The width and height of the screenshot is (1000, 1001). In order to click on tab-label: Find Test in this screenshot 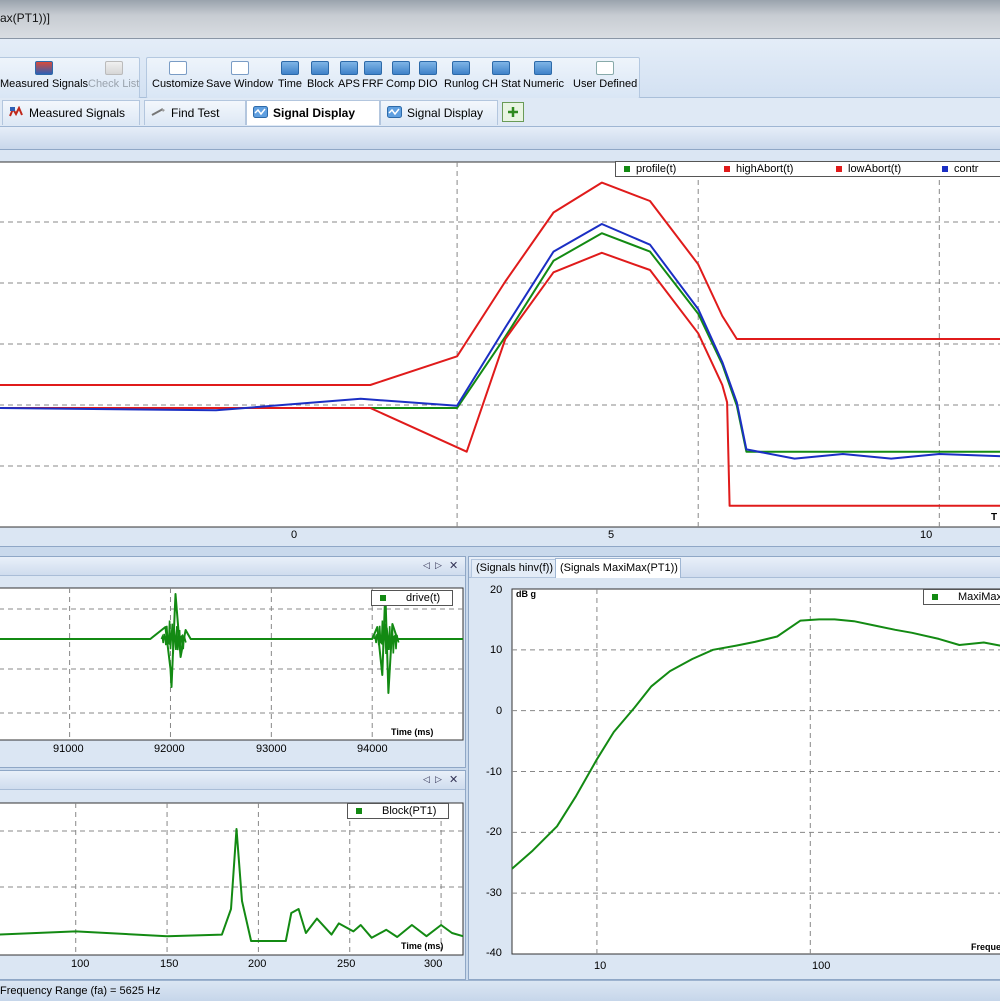, I will do `click(195, 113)`.